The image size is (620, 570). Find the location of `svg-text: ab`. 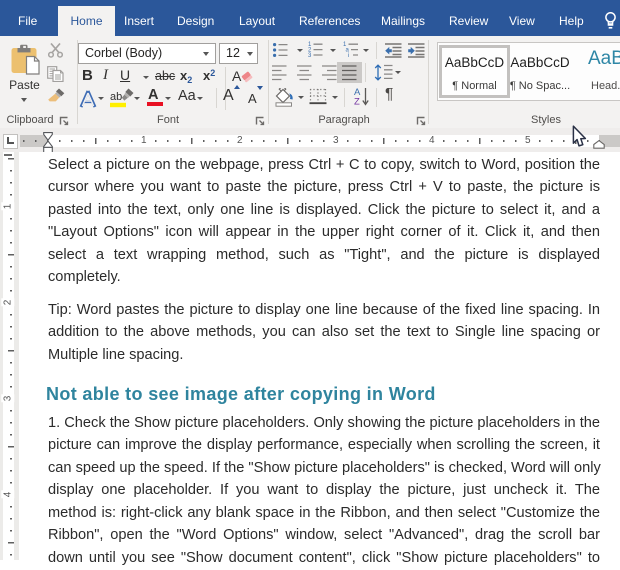

svg-text: ab is located at coordinates (116, 97).